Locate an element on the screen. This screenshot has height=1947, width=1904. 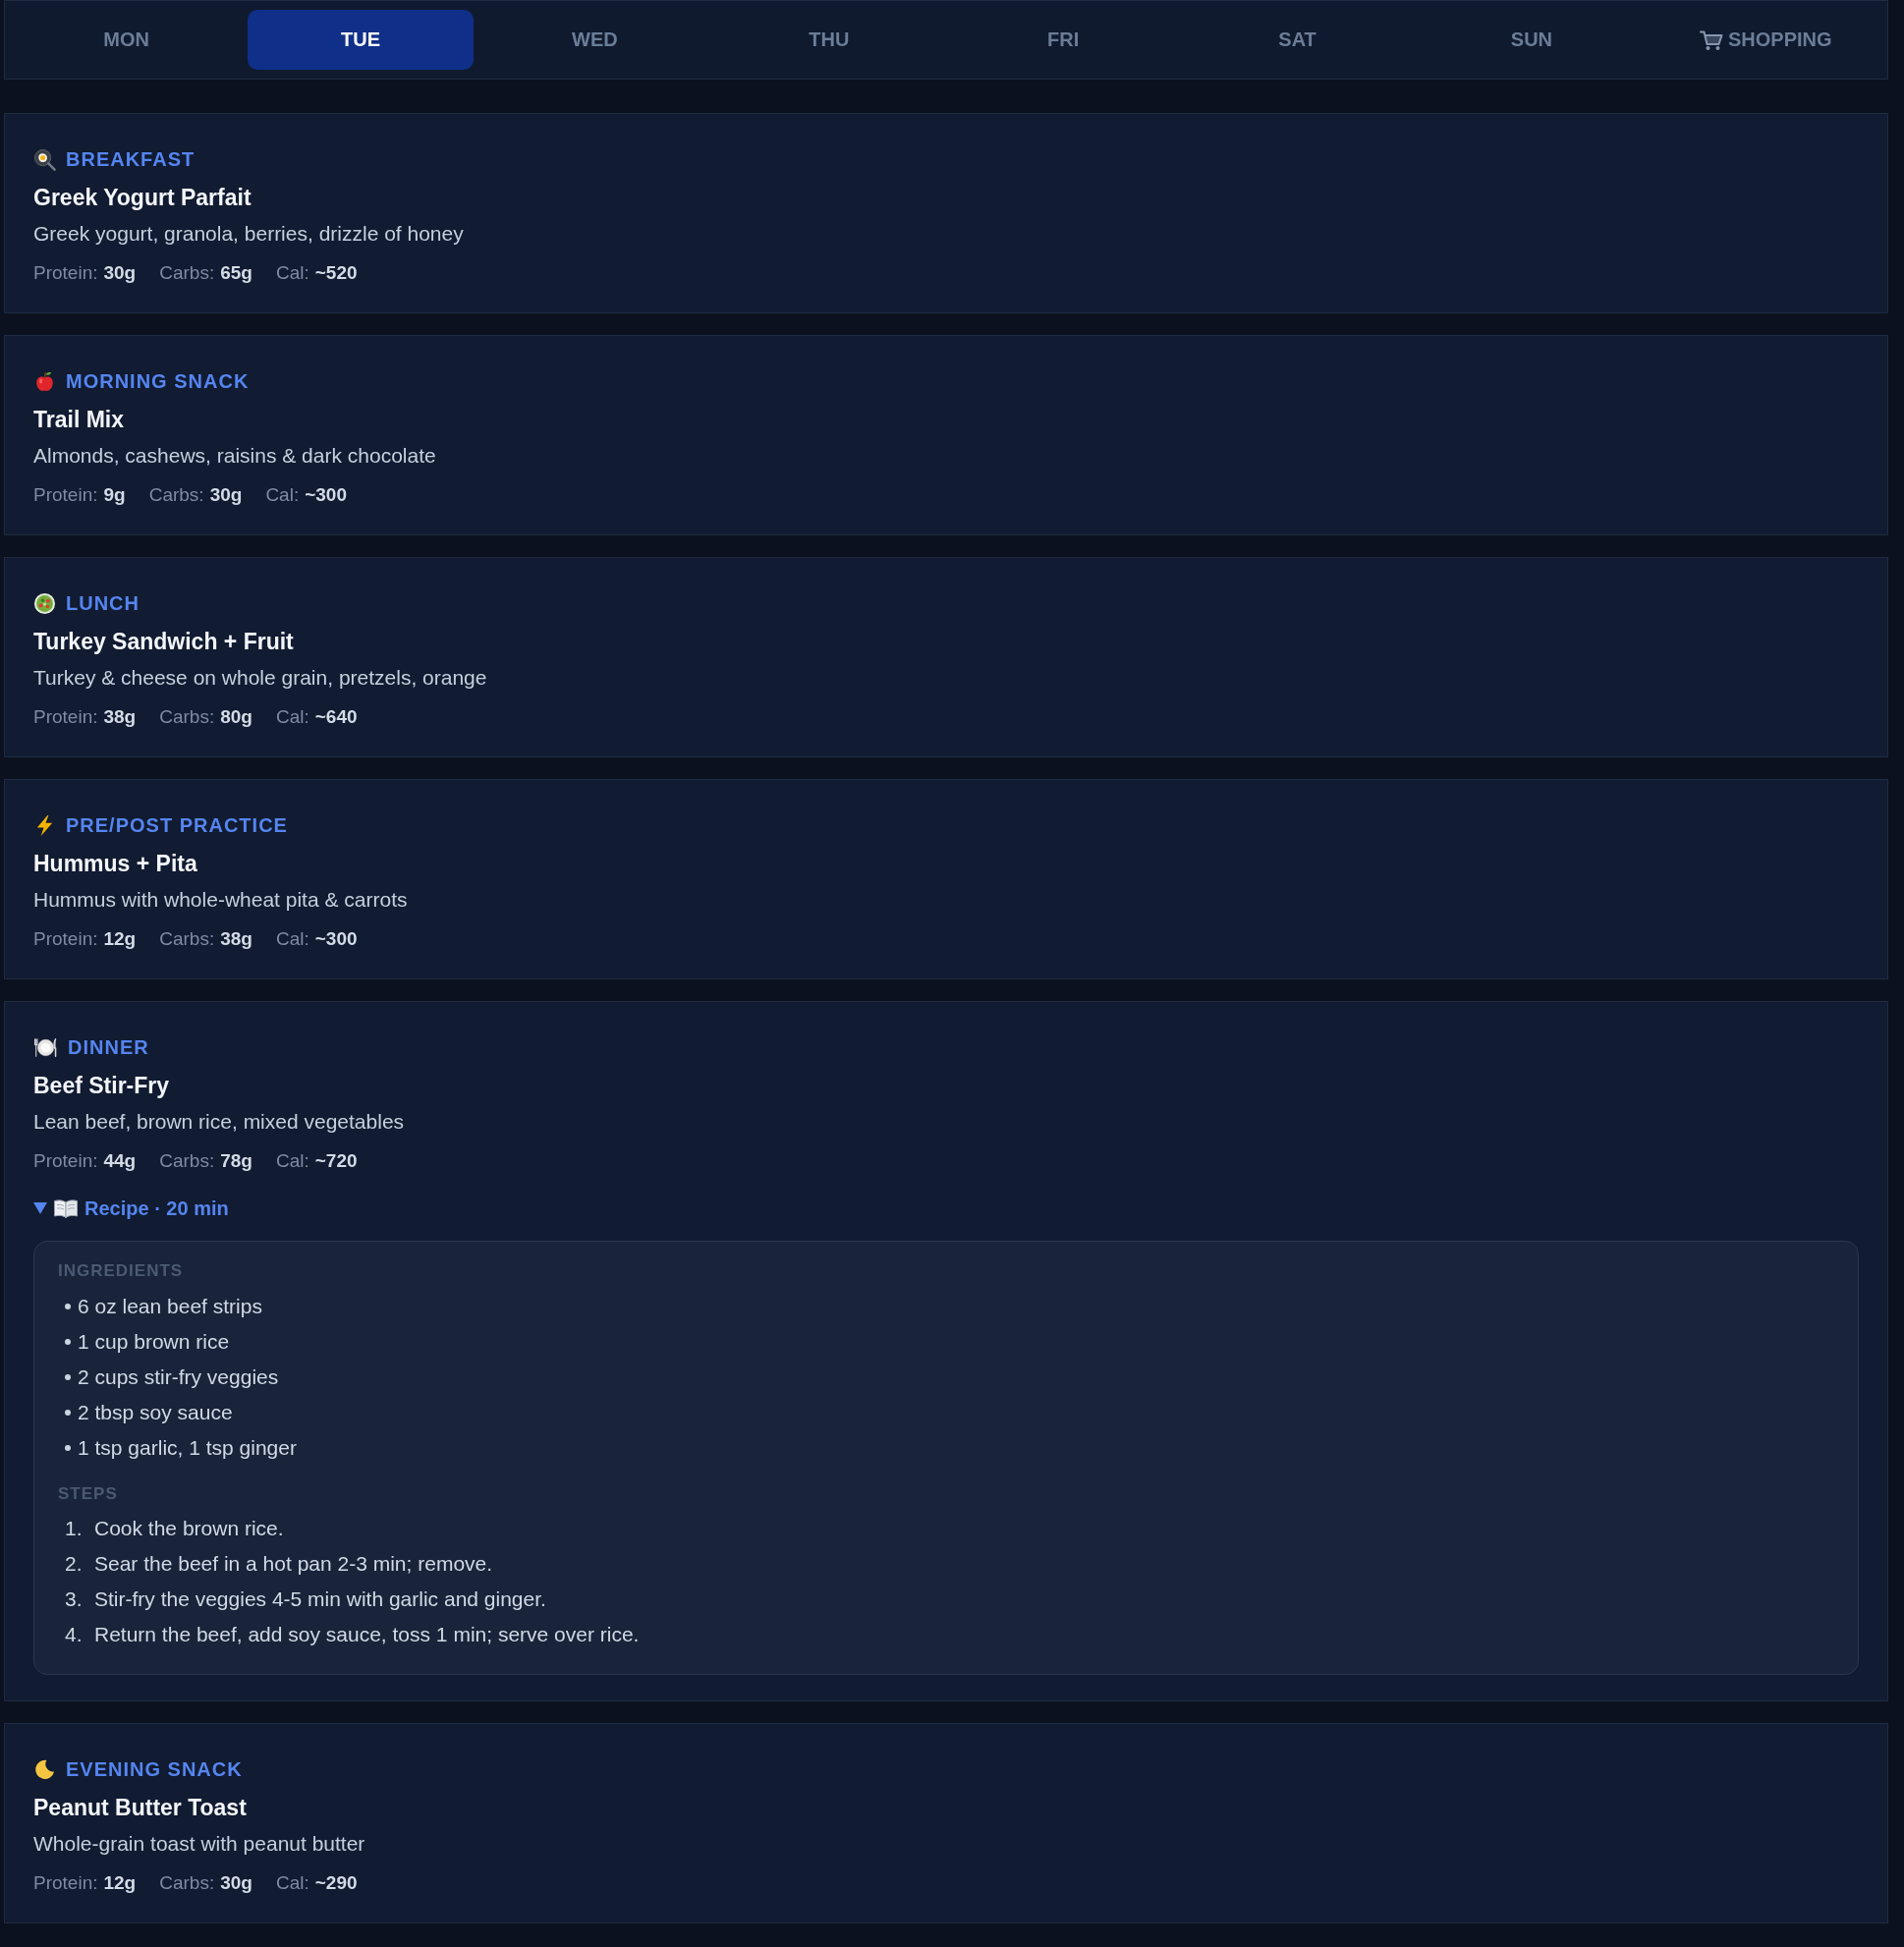
ingredient-text: 1 tsp garlic, 1 tsp ginger is located at coordinates (187, 1448).